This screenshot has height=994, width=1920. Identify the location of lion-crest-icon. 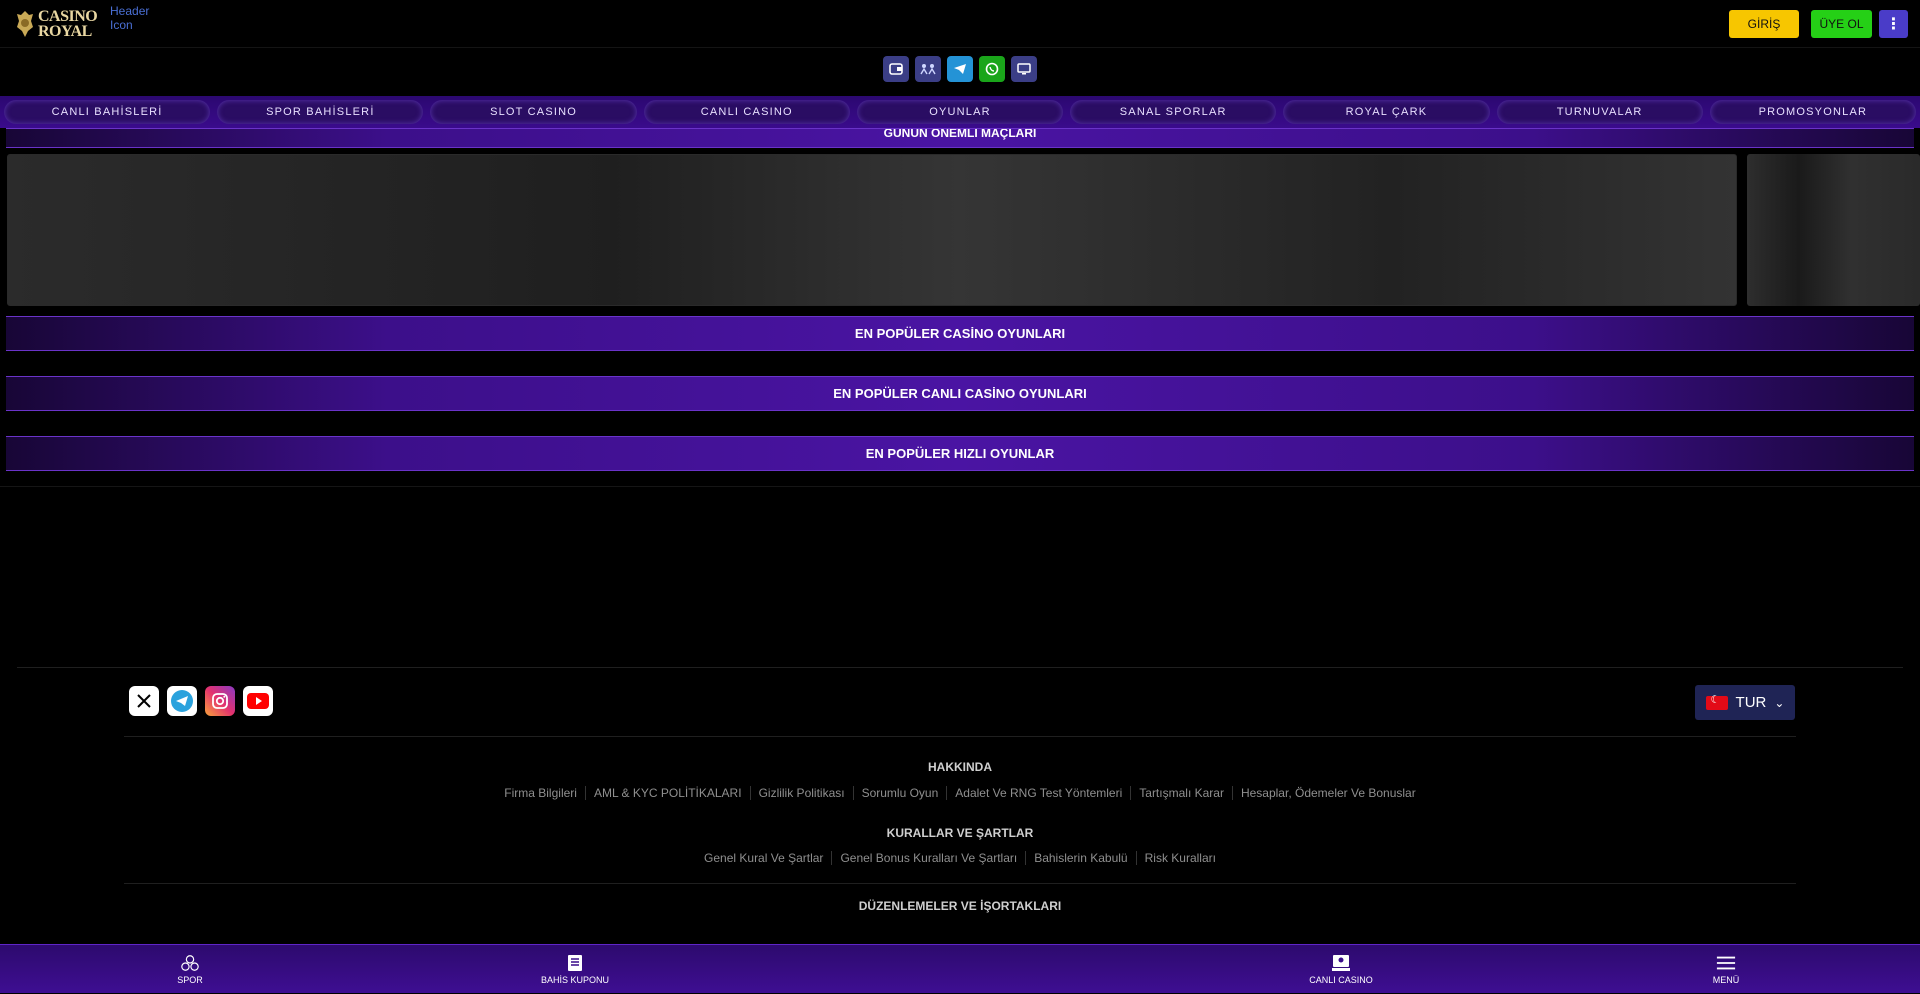
(25, 24).